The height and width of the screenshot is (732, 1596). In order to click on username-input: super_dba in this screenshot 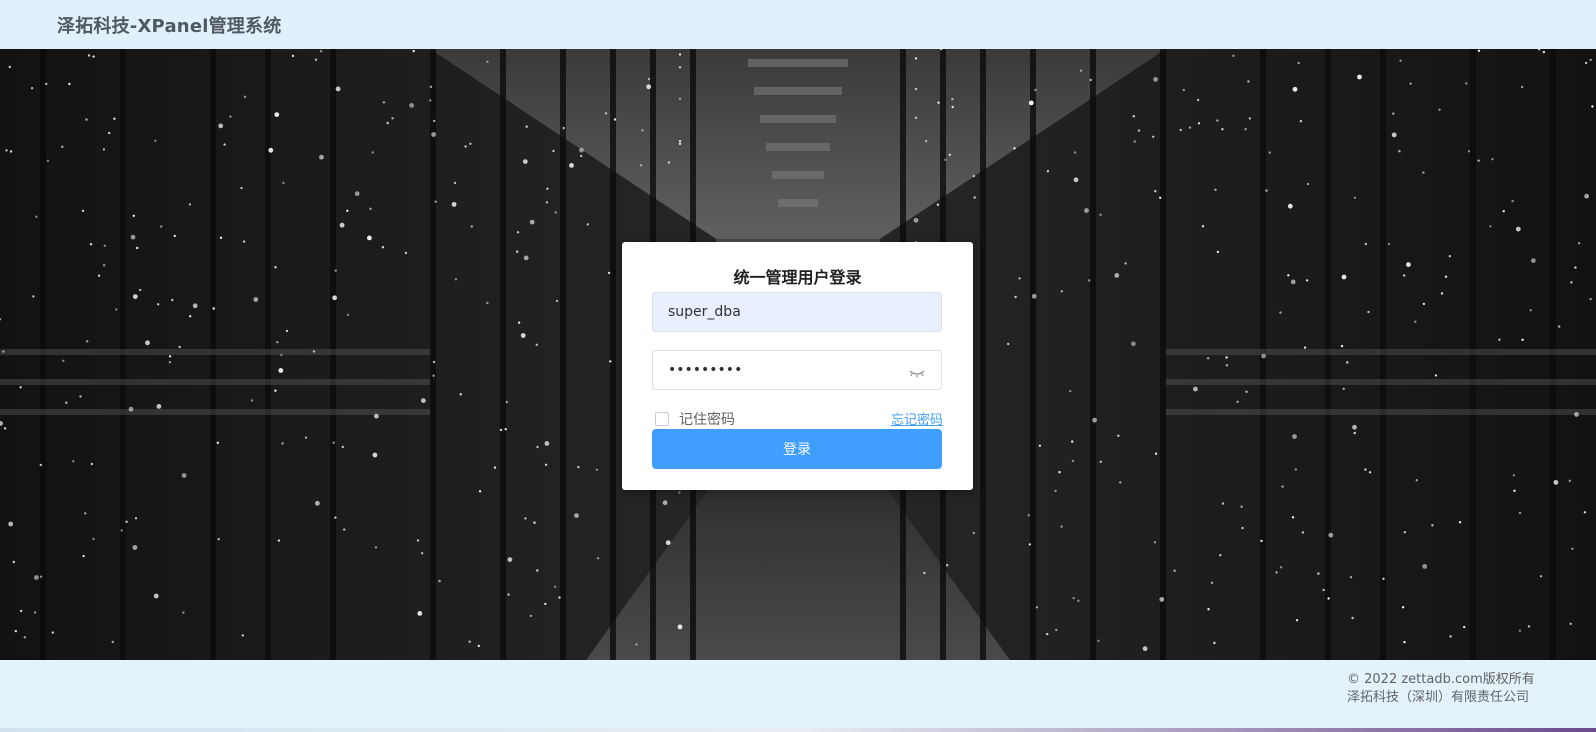, I will do `click(797, 312)`.